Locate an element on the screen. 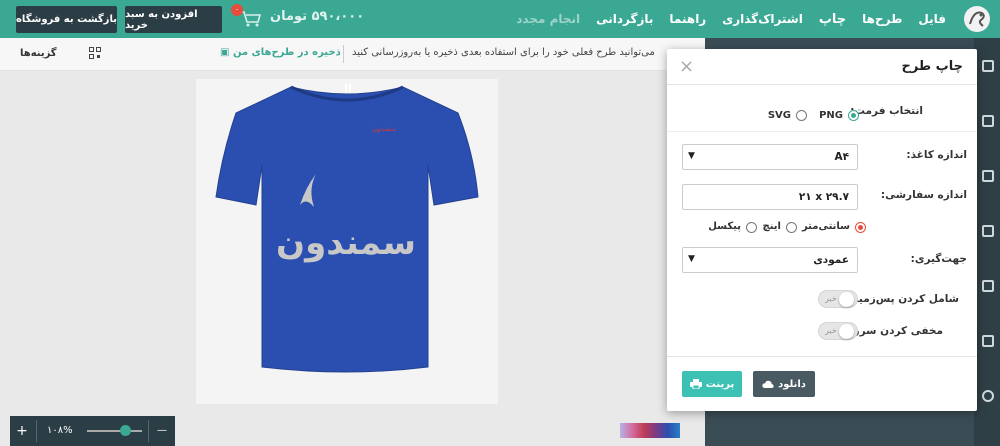 The image size is (1000, 446). orientation-label: جهت‌گیری: is located at coordinates (938, 259).